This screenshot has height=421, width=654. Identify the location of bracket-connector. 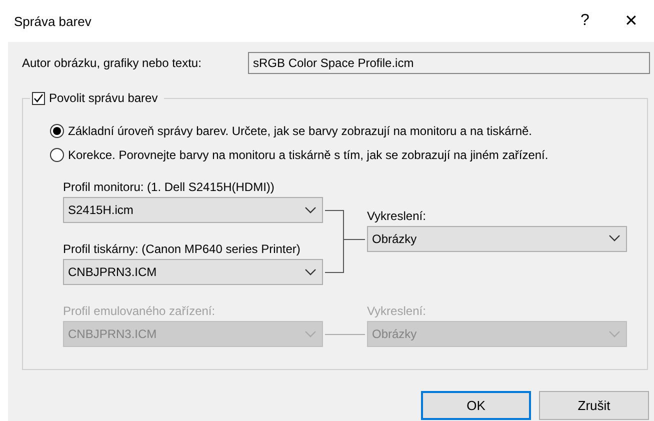
(345, 241).